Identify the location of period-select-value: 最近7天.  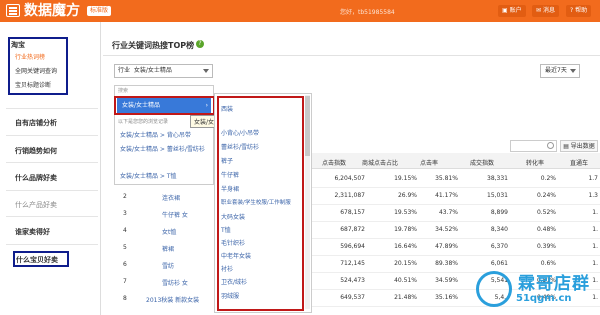
(556, 70).